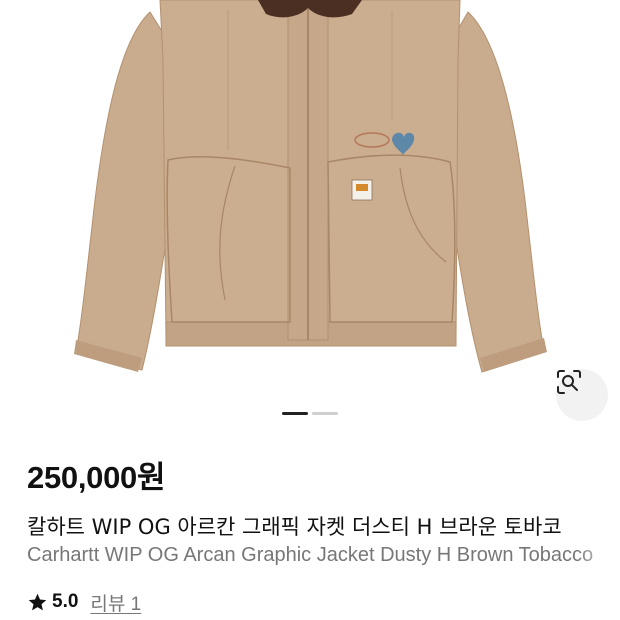  Describe the element at coordinates (65, 601) in the screenshot. I see `rating-value: 5.0` at that location.